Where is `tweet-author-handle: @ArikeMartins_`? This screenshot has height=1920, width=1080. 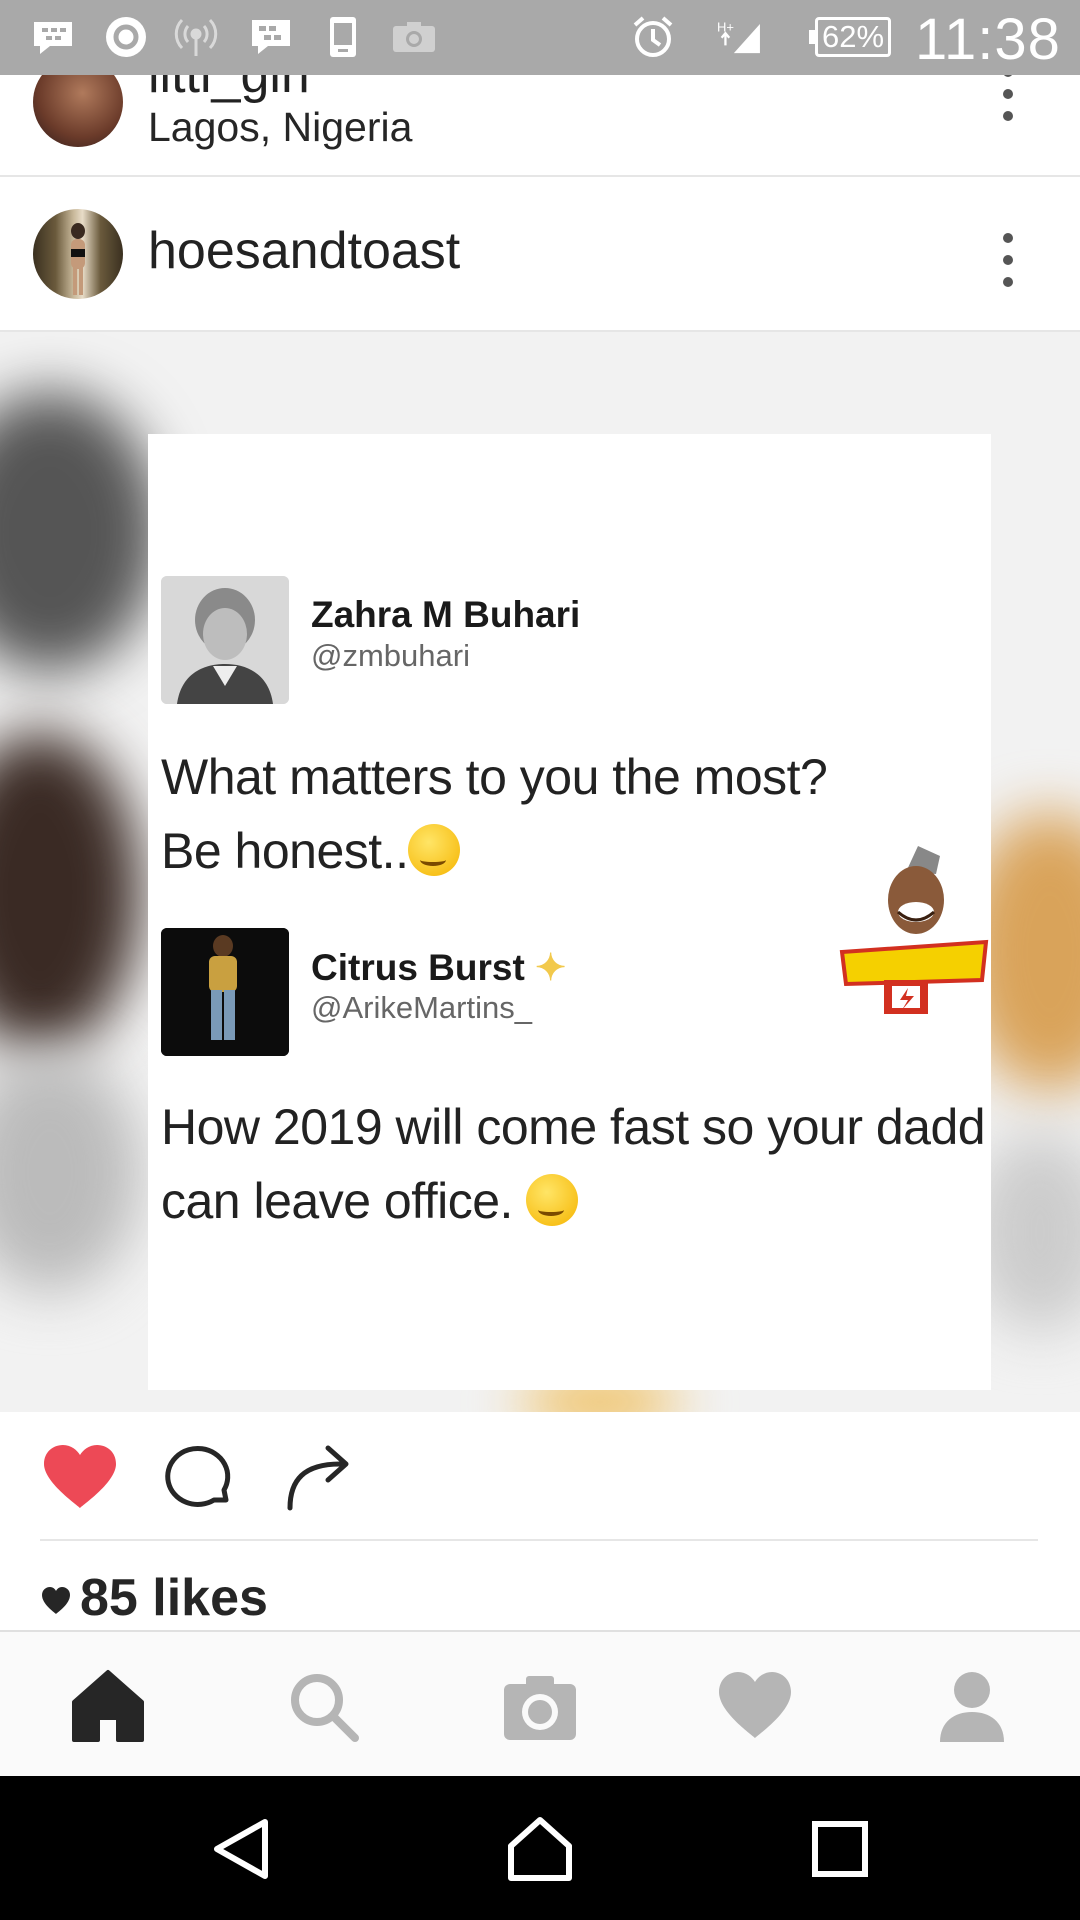
tweet-author-handle: @ArikeMartins_ is located at coordinates (421, 1007).